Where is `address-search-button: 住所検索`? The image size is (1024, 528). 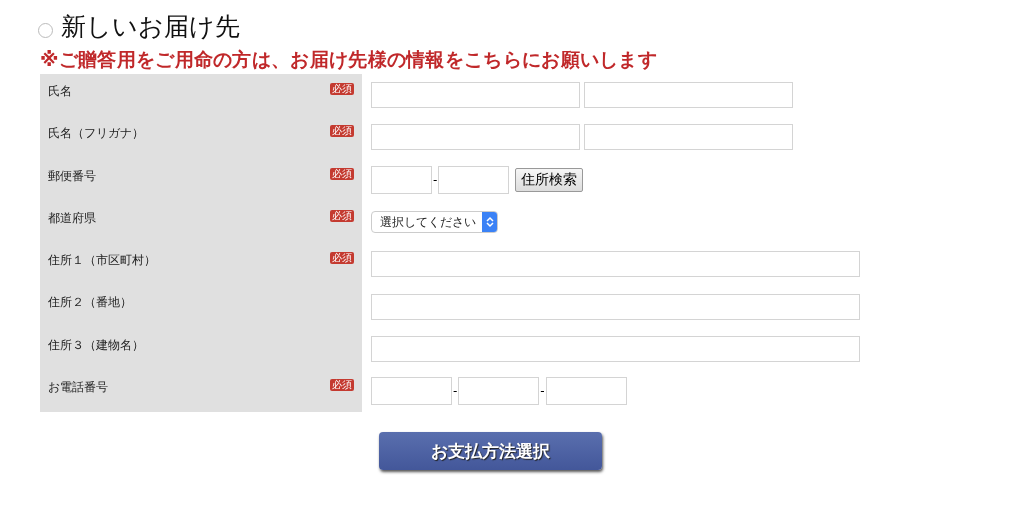
address-search-button: 住所検索 is located at coordinates (549, 179).